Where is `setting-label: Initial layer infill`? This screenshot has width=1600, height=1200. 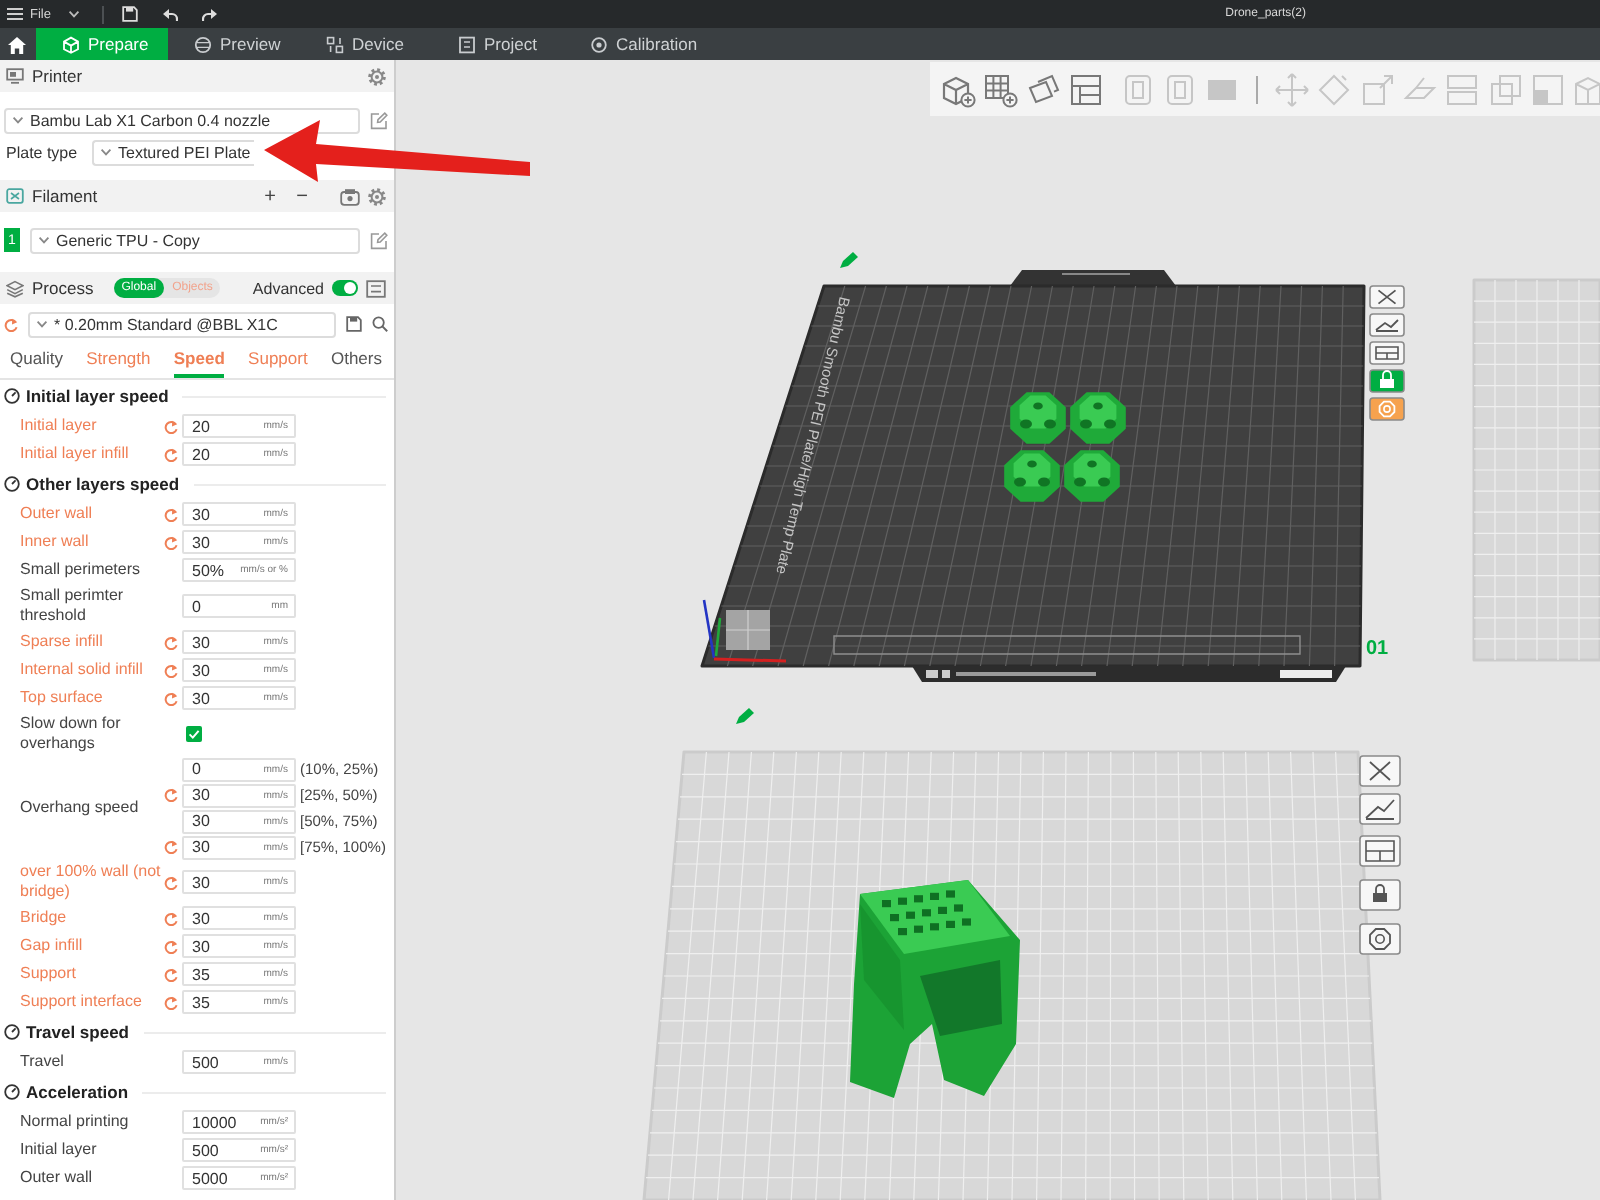 setting-label: Initial layer infill is located at coordinates (75, 454).